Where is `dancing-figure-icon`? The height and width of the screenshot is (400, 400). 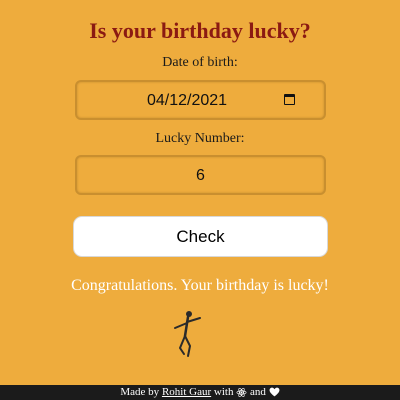
dancing-figure-icon is located at coordinates (187, 334).